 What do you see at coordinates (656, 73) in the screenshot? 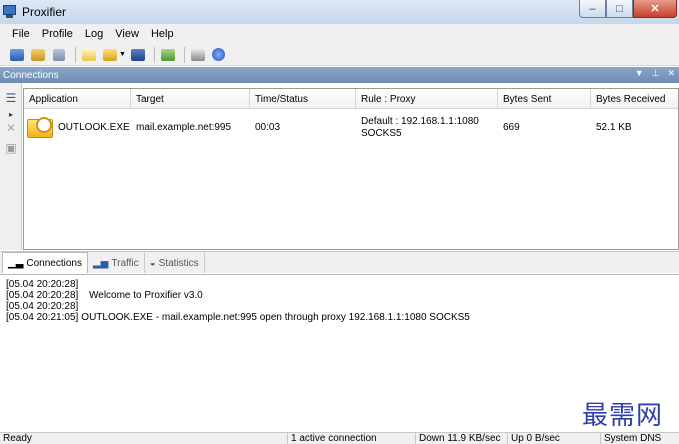
I see `pin-icon: ⊥` at bounding box center [656, 73].